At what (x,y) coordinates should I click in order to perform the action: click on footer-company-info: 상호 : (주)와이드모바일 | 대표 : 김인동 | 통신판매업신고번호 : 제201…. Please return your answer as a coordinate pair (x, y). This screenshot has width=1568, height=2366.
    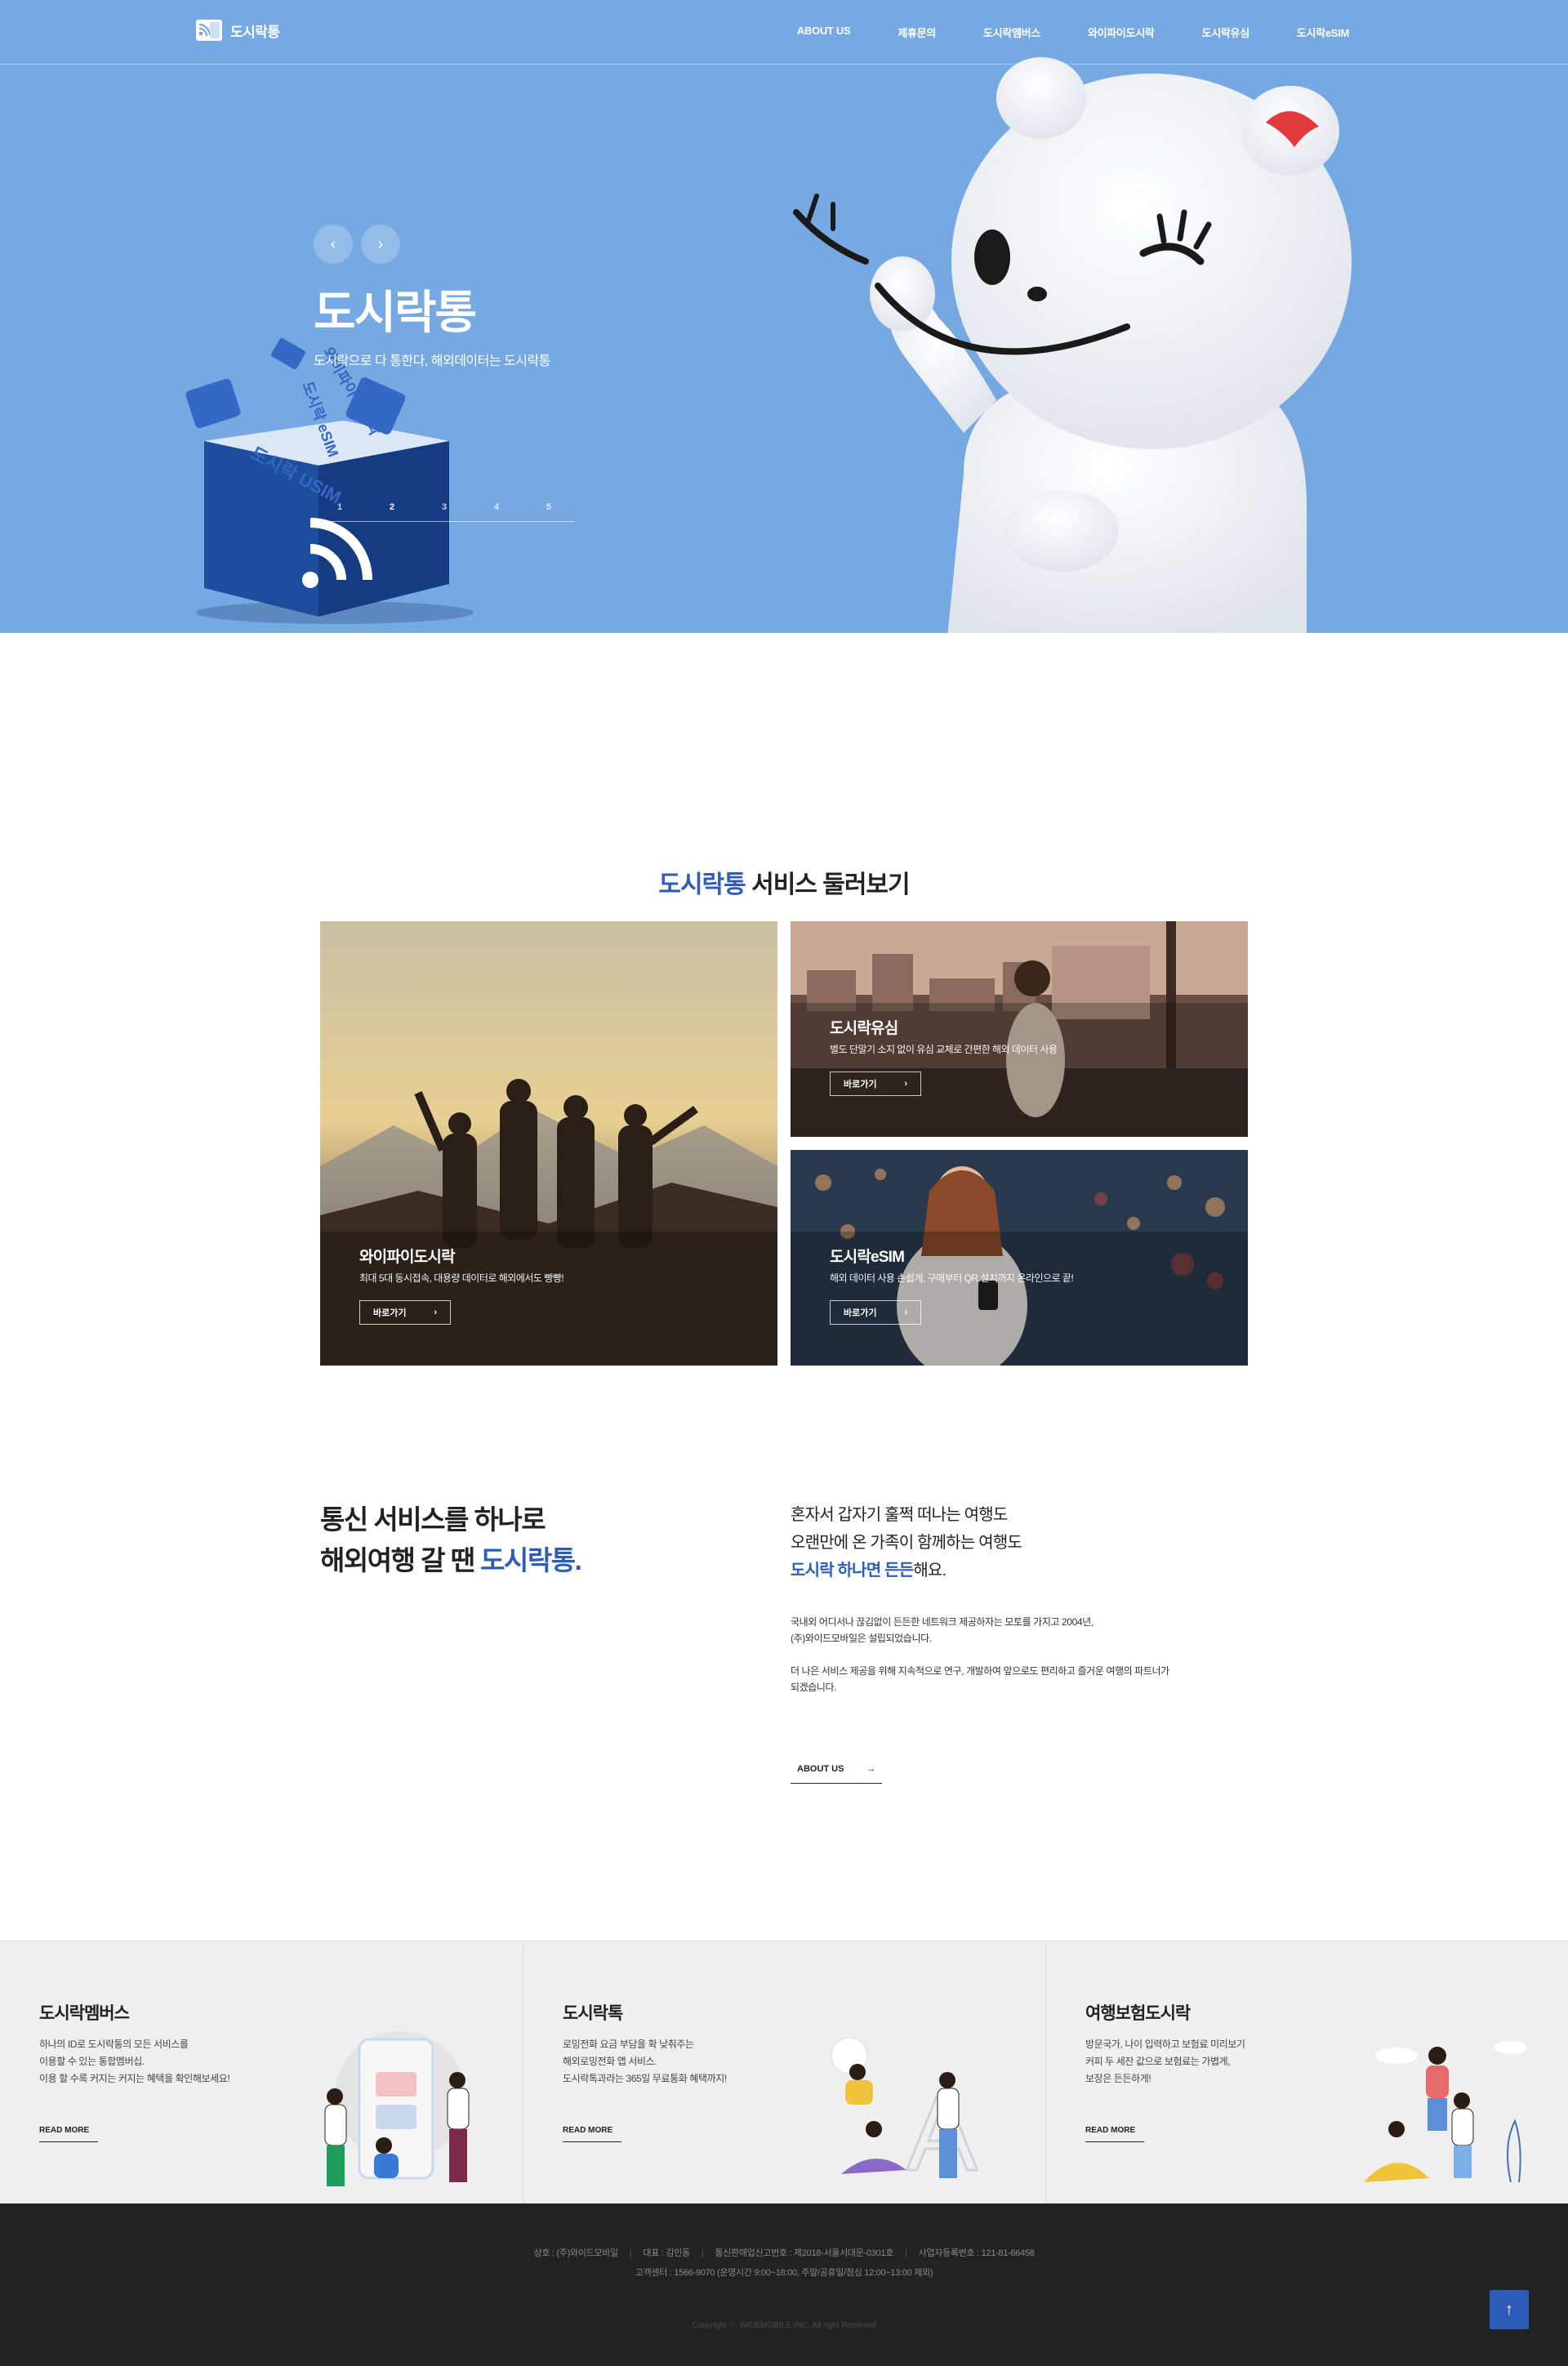
    Looking at the image, I should click on (784, 2253).